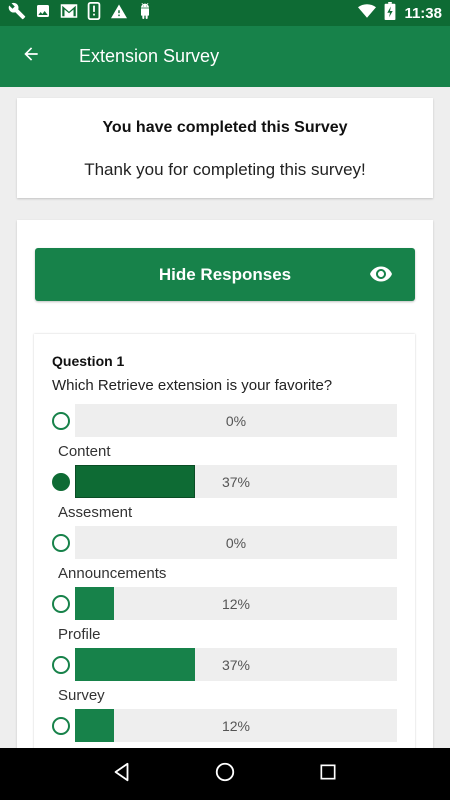 This screenshot has height=800, width=450. What do you see at coordinates (81, 695) in the screenshot?
I see `option-label: Survey` at bounding box center [81, 695].